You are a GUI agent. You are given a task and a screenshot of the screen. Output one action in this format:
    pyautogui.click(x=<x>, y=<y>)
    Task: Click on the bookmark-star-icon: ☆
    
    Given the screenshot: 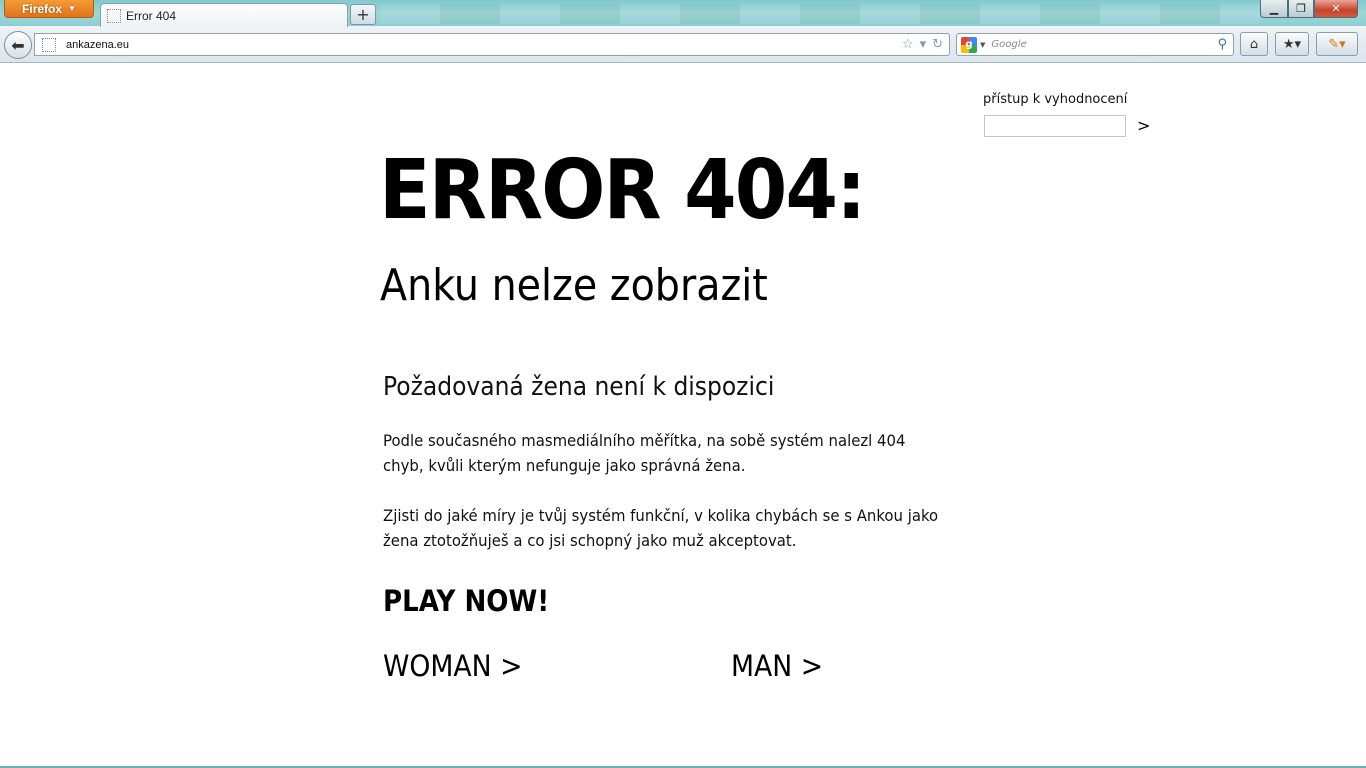 What is the action you would take?
    pyautogui.click(x=908, y=44)
    